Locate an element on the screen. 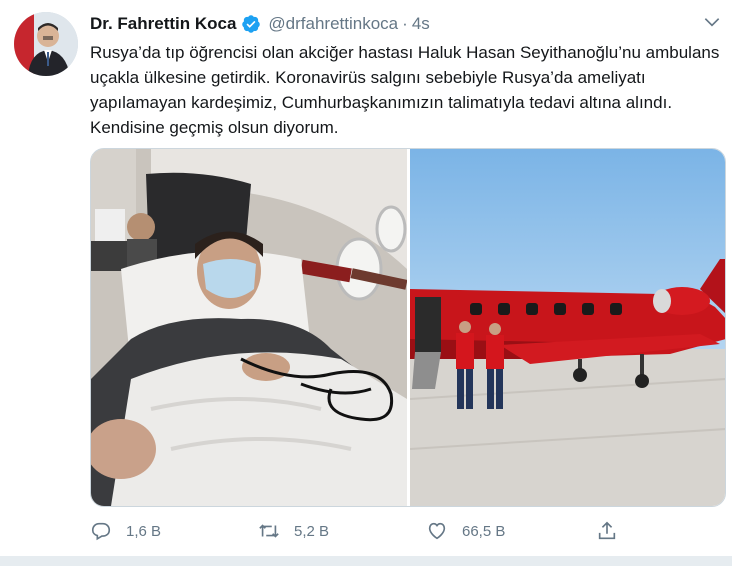 The height and width of the screenshot is (566, 732). like-button: 66,5 B is located at coordinates (465, 531).